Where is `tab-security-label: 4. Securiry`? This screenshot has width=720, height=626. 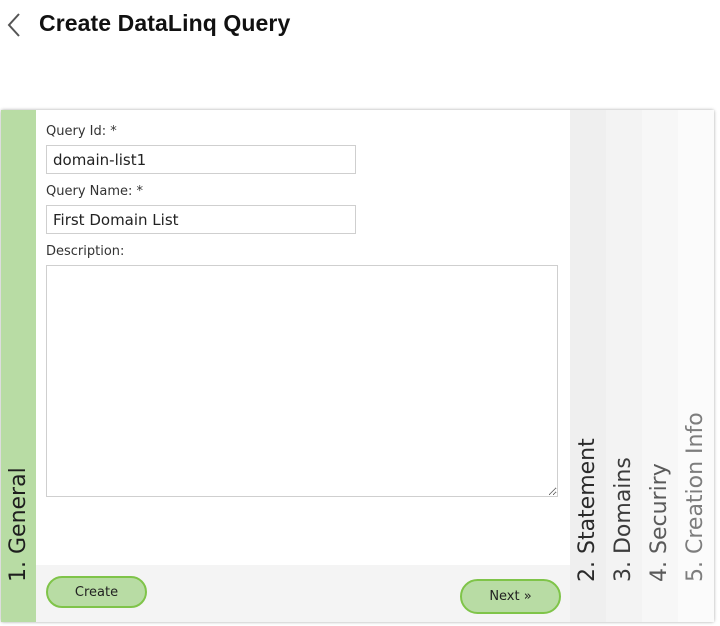 tab-security-label: 4. Securiry is located at coordinates (659, 522).